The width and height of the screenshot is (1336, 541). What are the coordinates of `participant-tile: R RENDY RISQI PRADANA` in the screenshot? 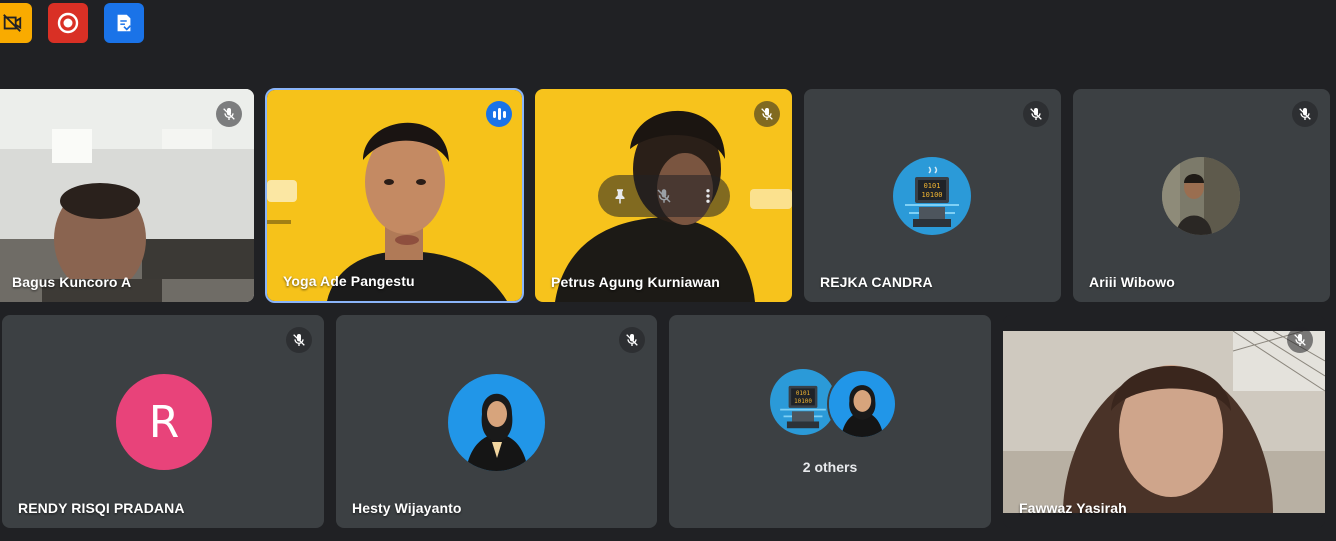 It's located at (163, 421).